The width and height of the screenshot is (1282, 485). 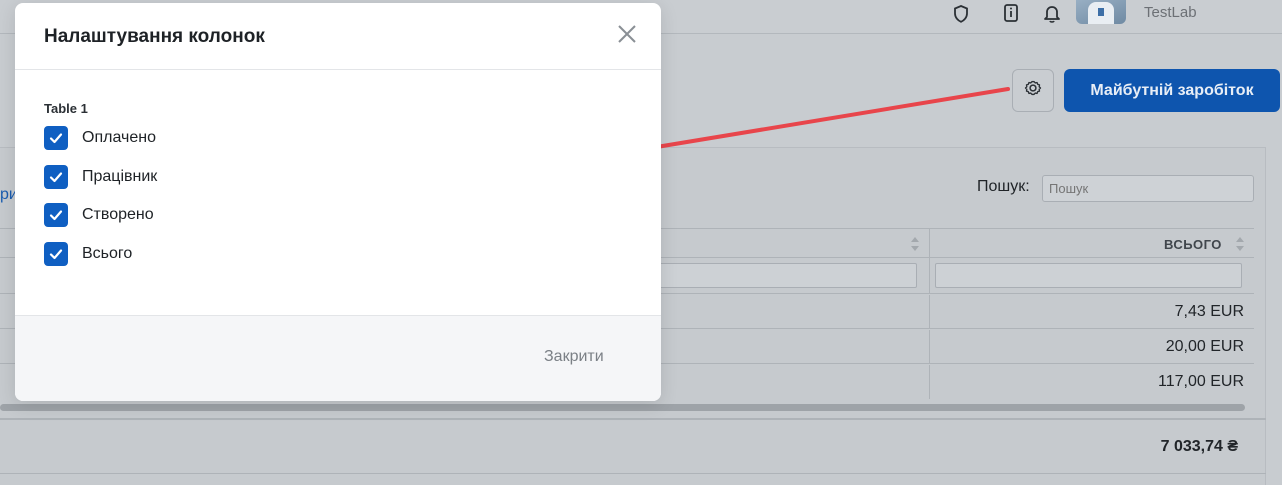 What do you see at coordinates (338, 358) in the screenshot?
I see `modal-footer: Закрити` at bounding box center [338, 358].